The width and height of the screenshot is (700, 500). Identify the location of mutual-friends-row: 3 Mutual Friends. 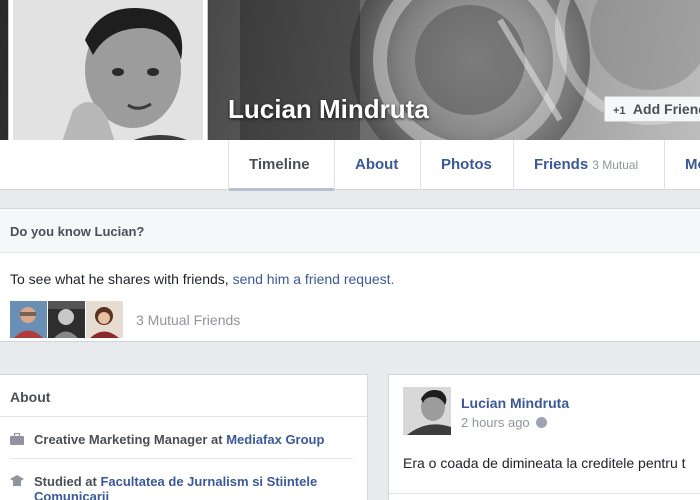
(125, 319).